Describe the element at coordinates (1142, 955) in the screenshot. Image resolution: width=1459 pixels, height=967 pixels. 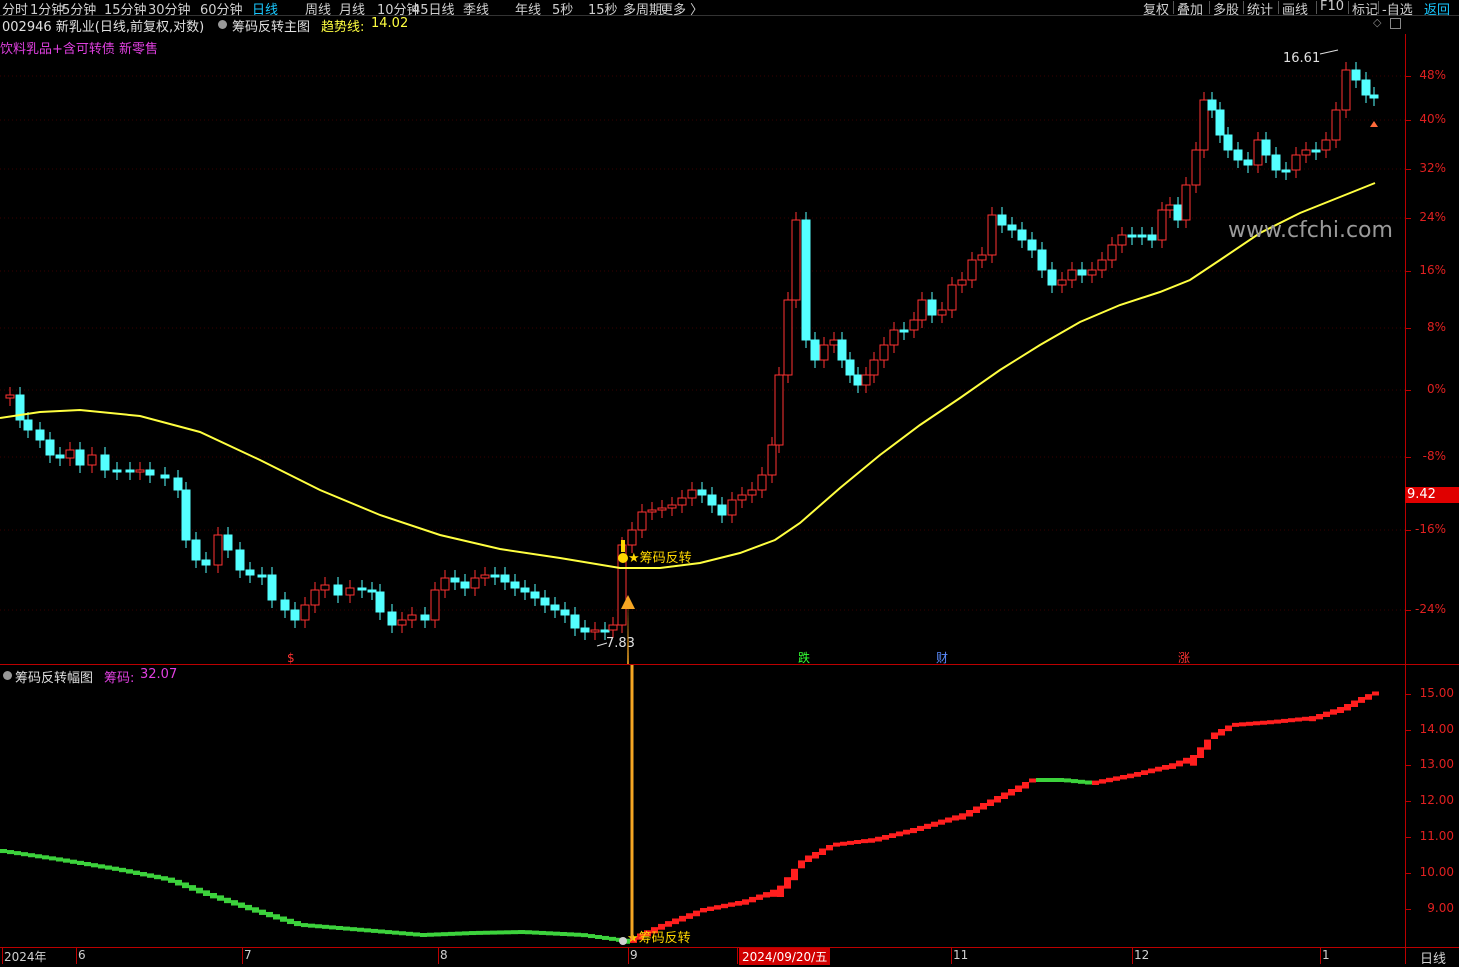
I see `date-label-7: 12` at that location.